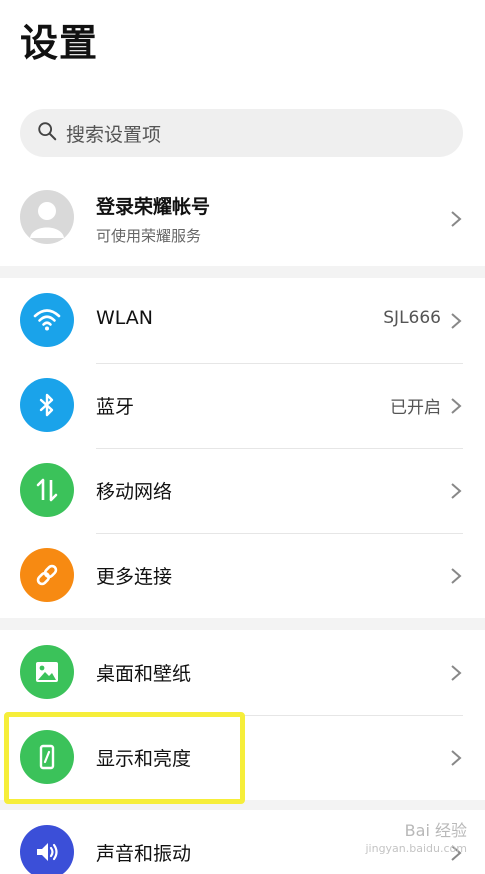 Image resolution: width=485 pixels, height=874 pixels. I want to click on settings-item-mobile-network: 移动网络, so click(242, 490).